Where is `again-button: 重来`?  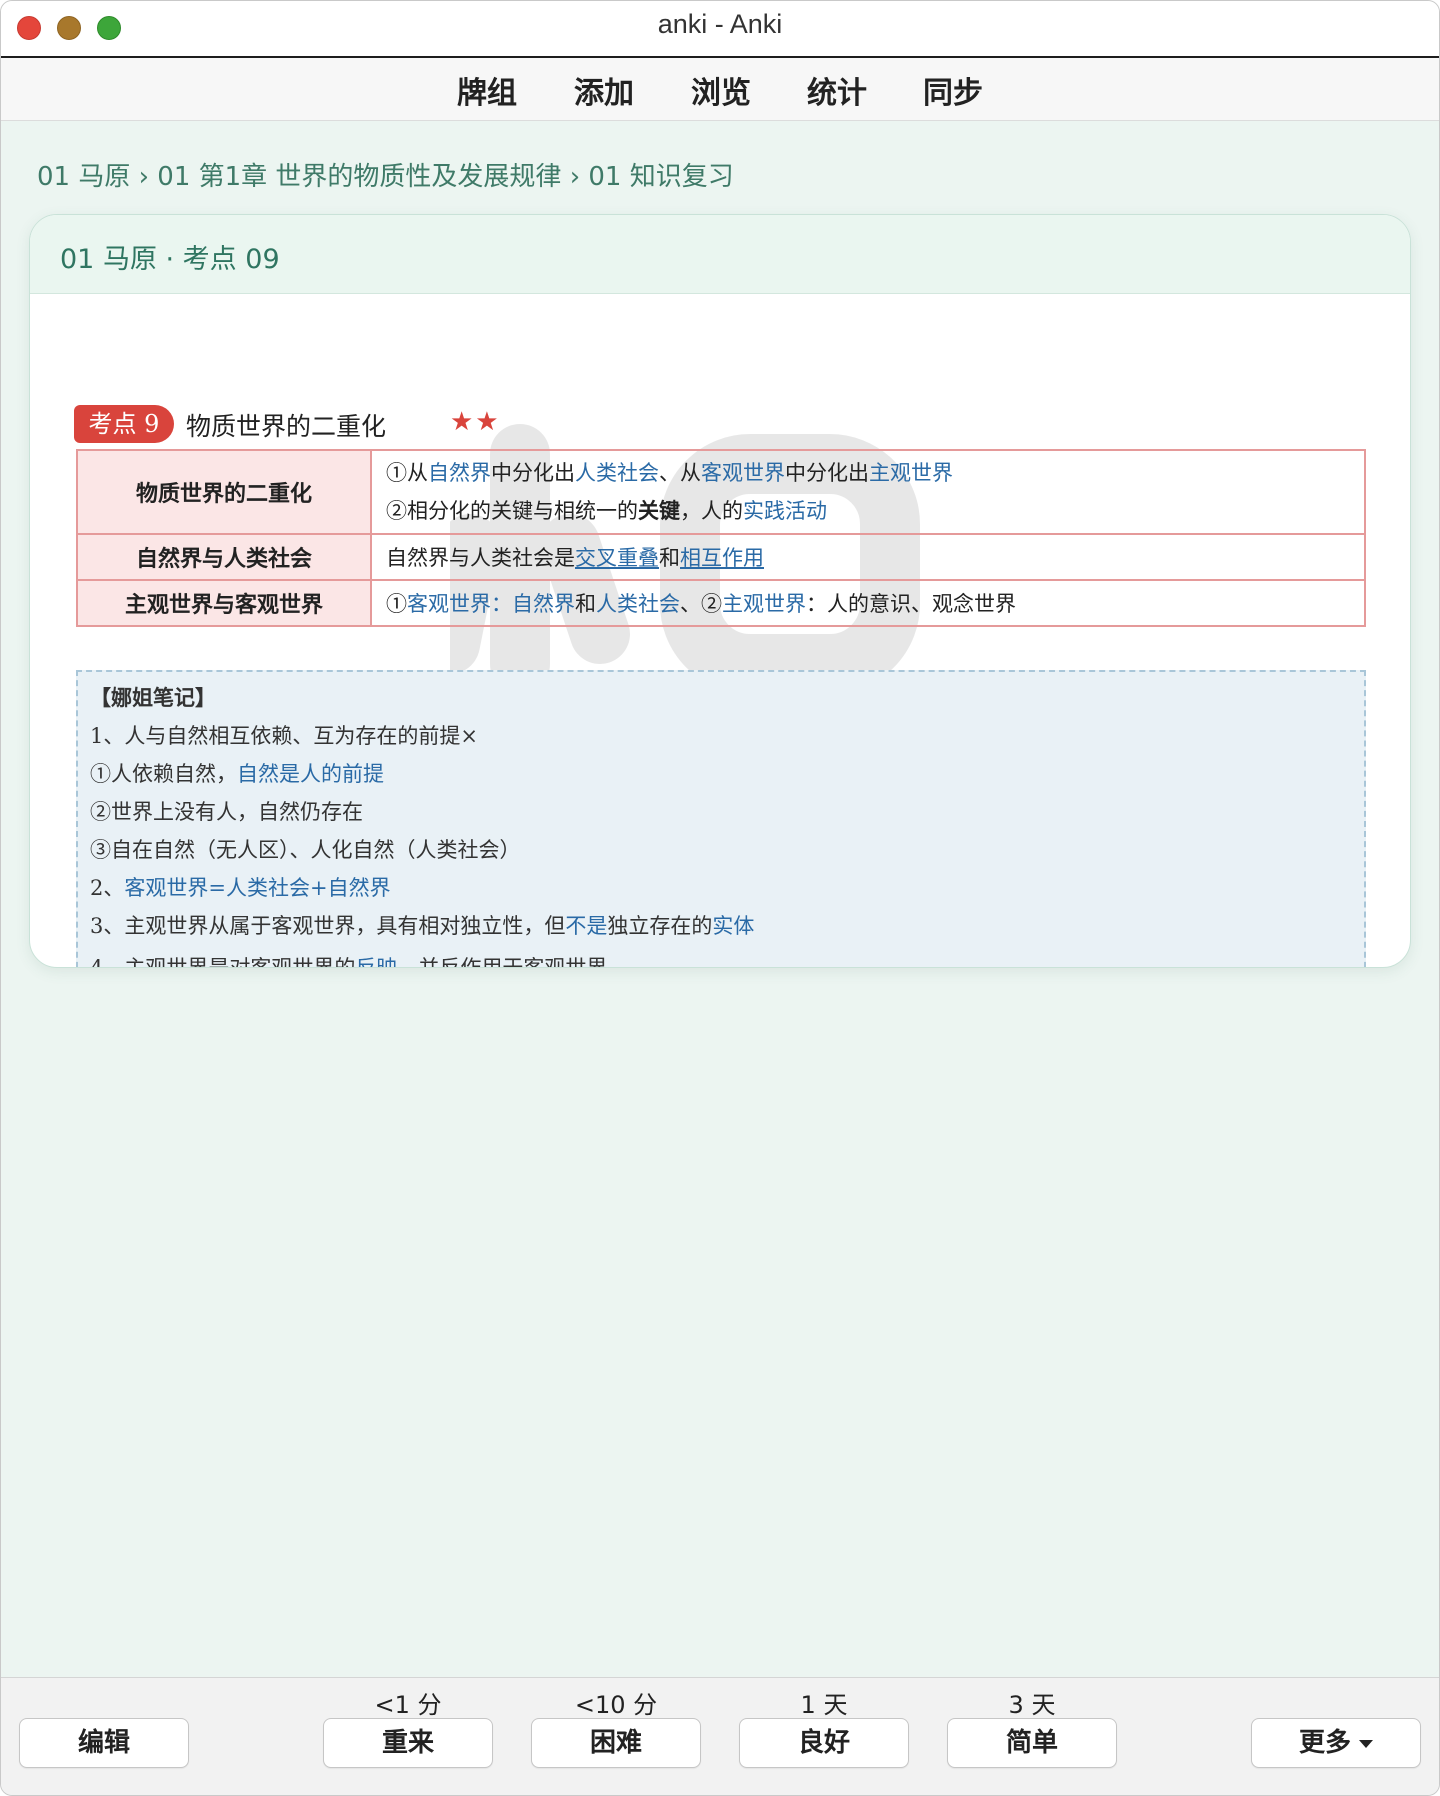
again-button: 重来 is located at coordinates (408, 1743).